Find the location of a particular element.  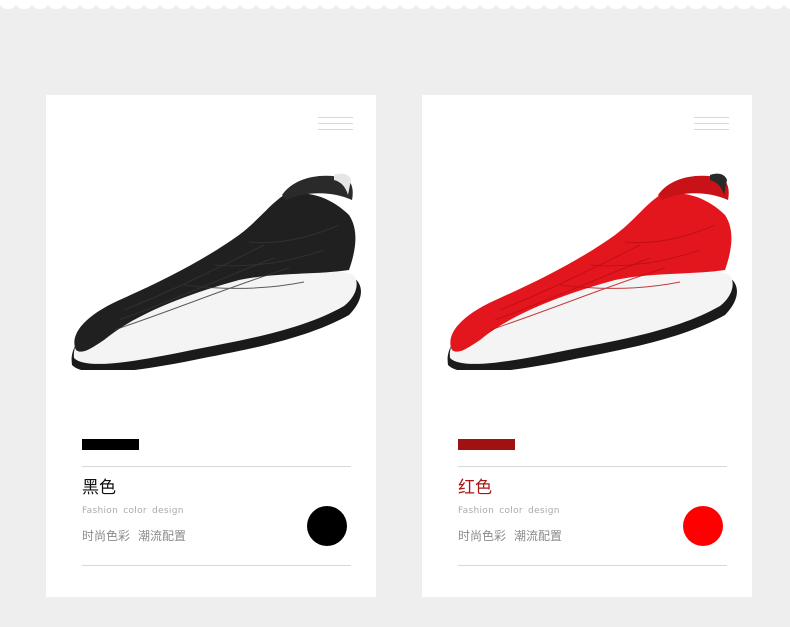

color-bar-red is located at coordinates (486, 444).